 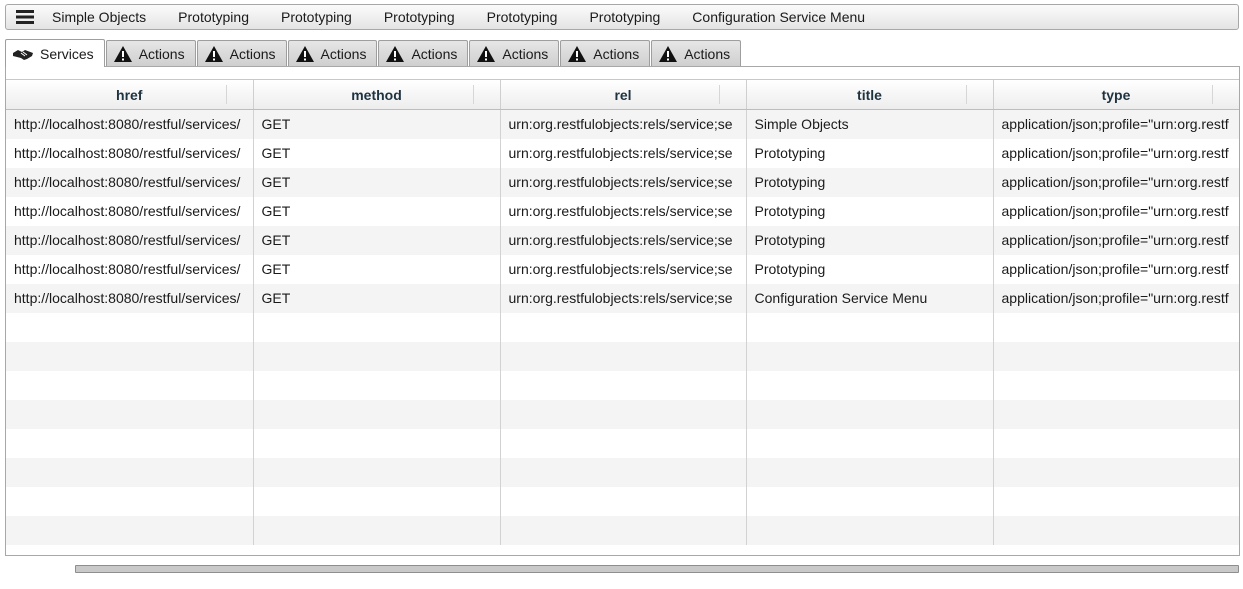 I want to click on menu-item-configuration-service-menu: Configuration Service Menu, so click(x=778, y=17).